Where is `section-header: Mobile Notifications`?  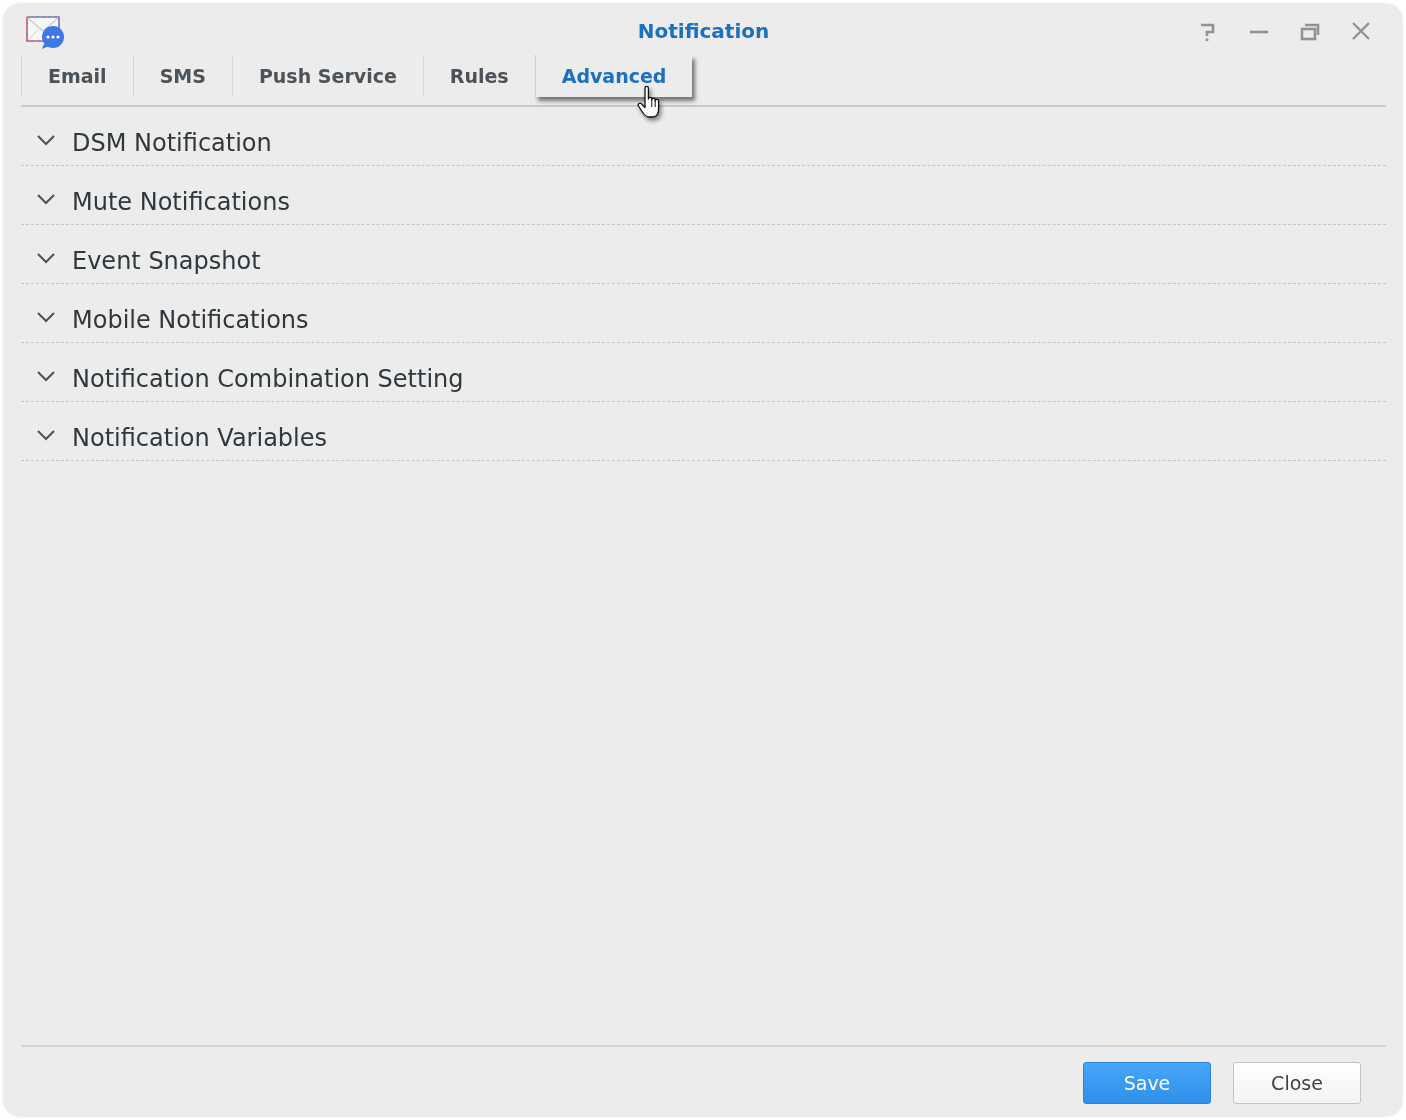 section-header: Mobile Notifications is located at coordinates (703, 313).